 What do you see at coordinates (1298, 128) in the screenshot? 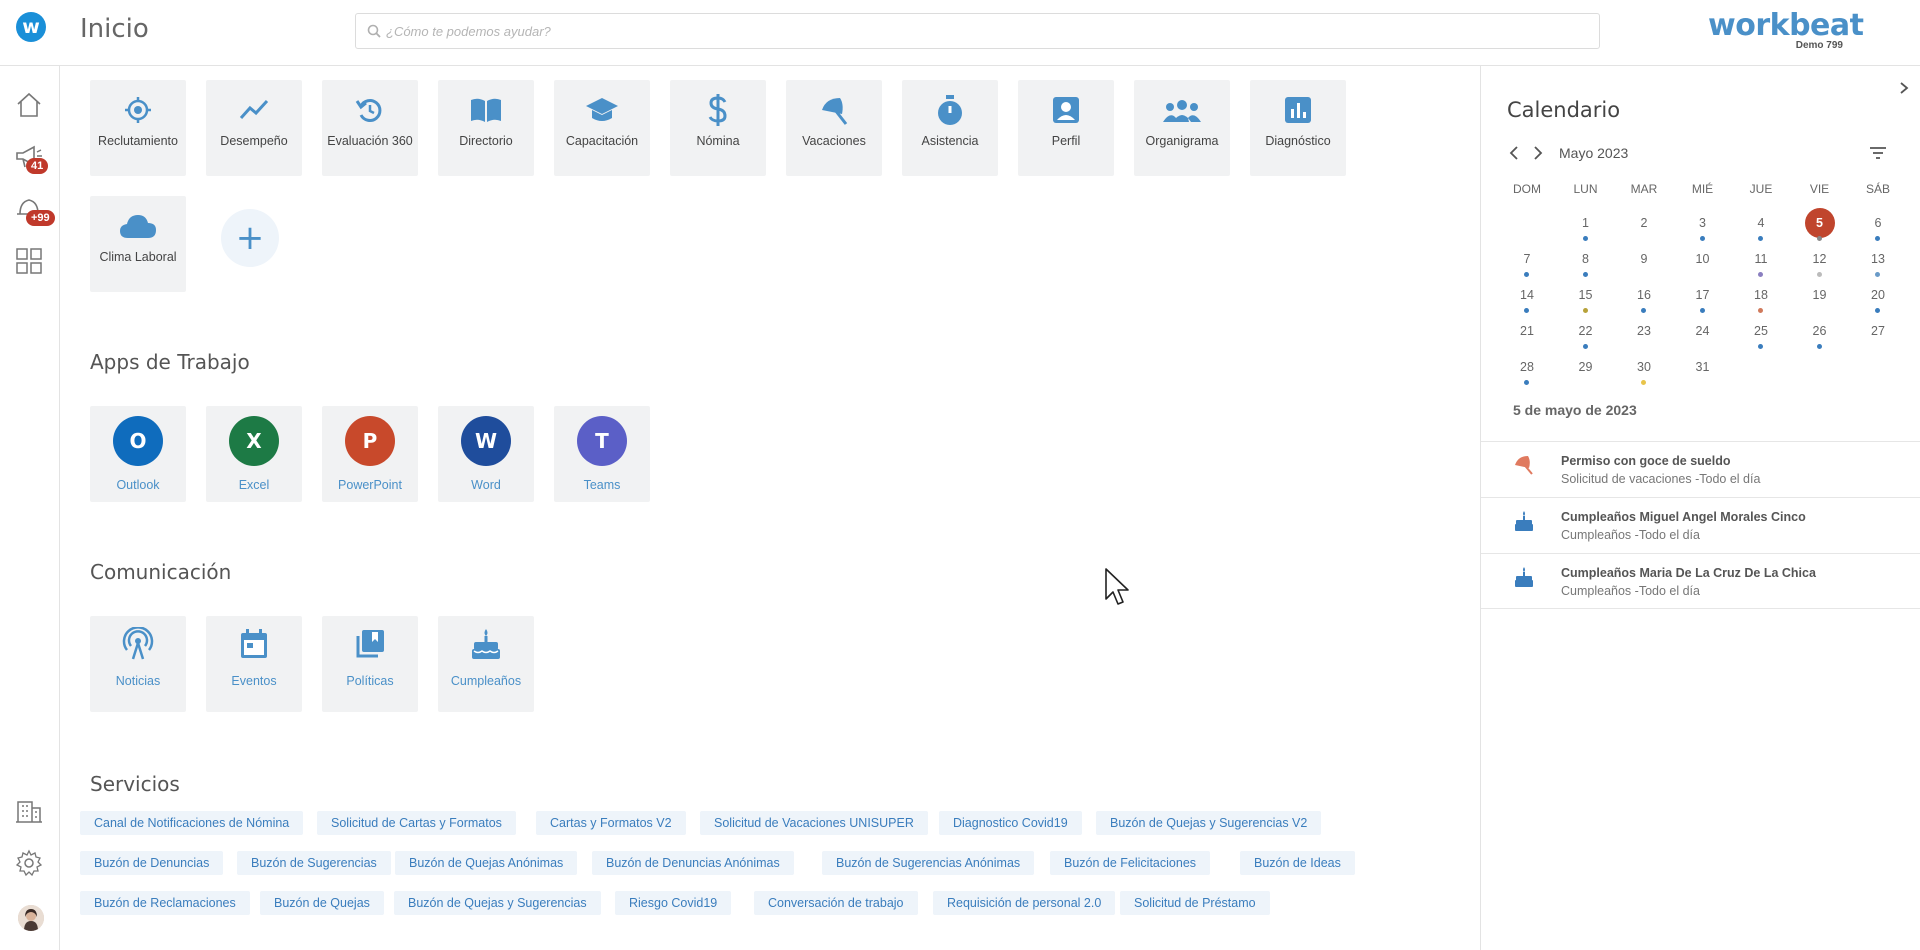
I see `module-diagnostico: Diagnóstico` at bounding box center [1298, 128].